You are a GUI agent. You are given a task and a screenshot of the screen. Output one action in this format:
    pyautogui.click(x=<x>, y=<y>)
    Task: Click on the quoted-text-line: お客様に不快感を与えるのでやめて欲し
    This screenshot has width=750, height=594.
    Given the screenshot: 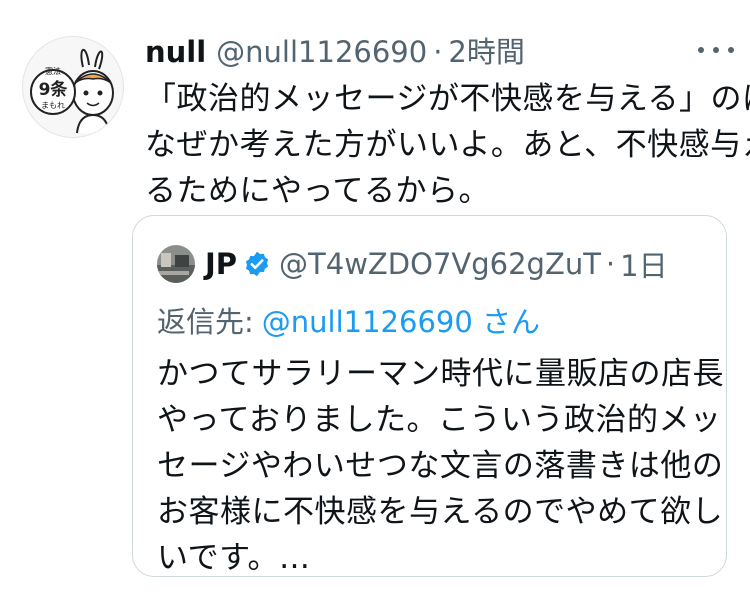 What is the action you would take?
    pyautogui.click(x=440, y=512)
    